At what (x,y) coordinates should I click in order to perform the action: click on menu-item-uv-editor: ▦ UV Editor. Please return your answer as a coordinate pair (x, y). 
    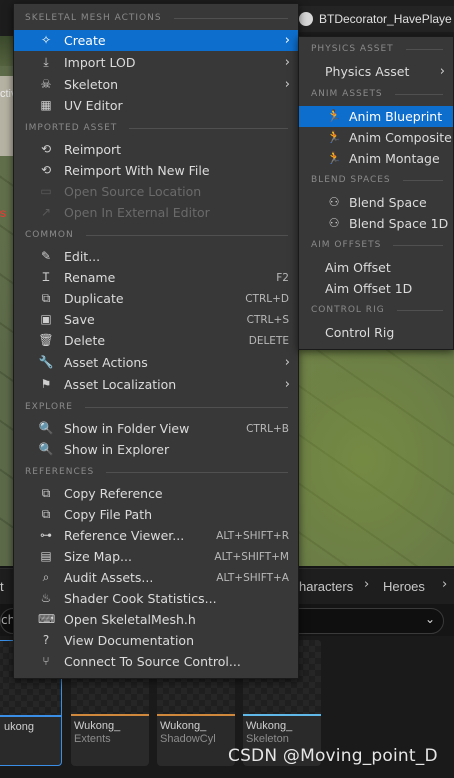
    Looking at the image, I should click on (156, 105).